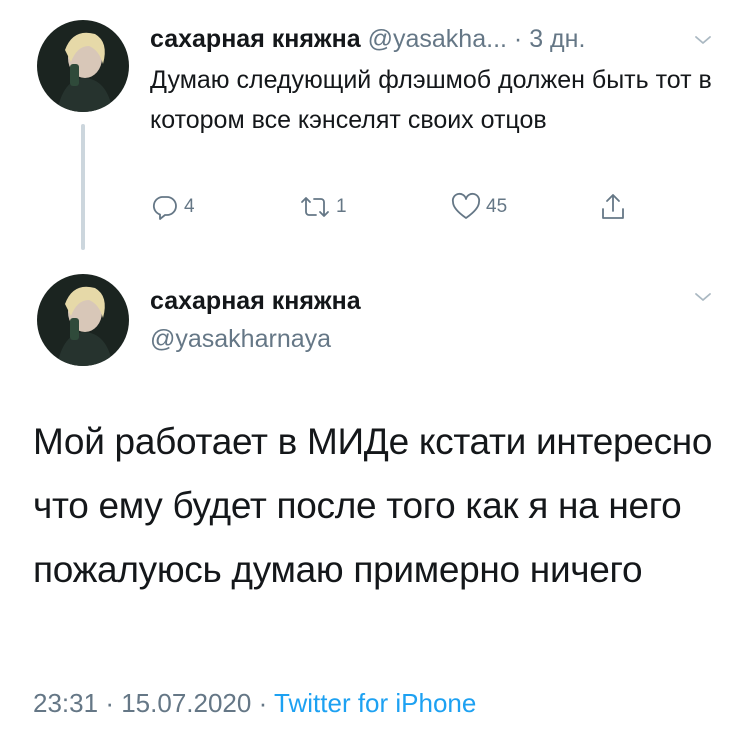  Describe the element at coordinates (255, 301) in the screenshot. I see `main-author-name: сахарная княжна` at that location.